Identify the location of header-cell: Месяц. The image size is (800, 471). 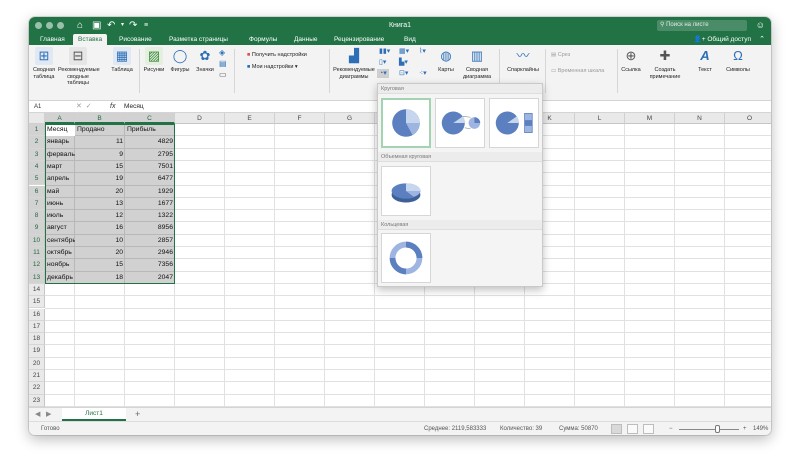
(60, 130).